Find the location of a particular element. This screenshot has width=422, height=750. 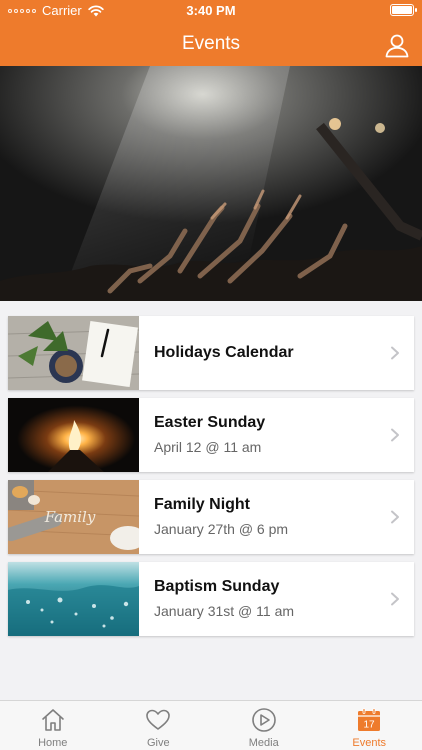

status-bar: Carrier 3:40 PM is located at coordinates (211, 11).